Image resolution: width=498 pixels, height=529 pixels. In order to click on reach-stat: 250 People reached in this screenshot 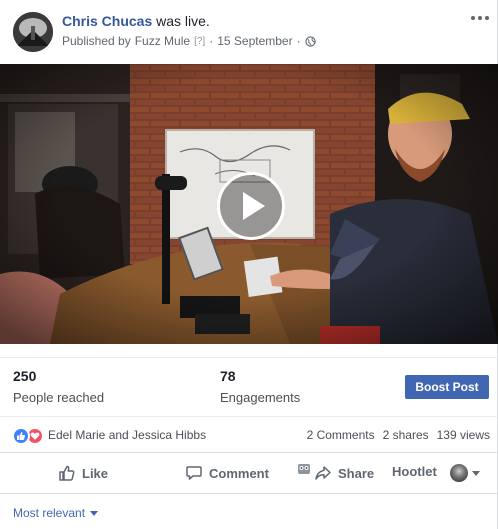, I will do `click(58, 386)`.